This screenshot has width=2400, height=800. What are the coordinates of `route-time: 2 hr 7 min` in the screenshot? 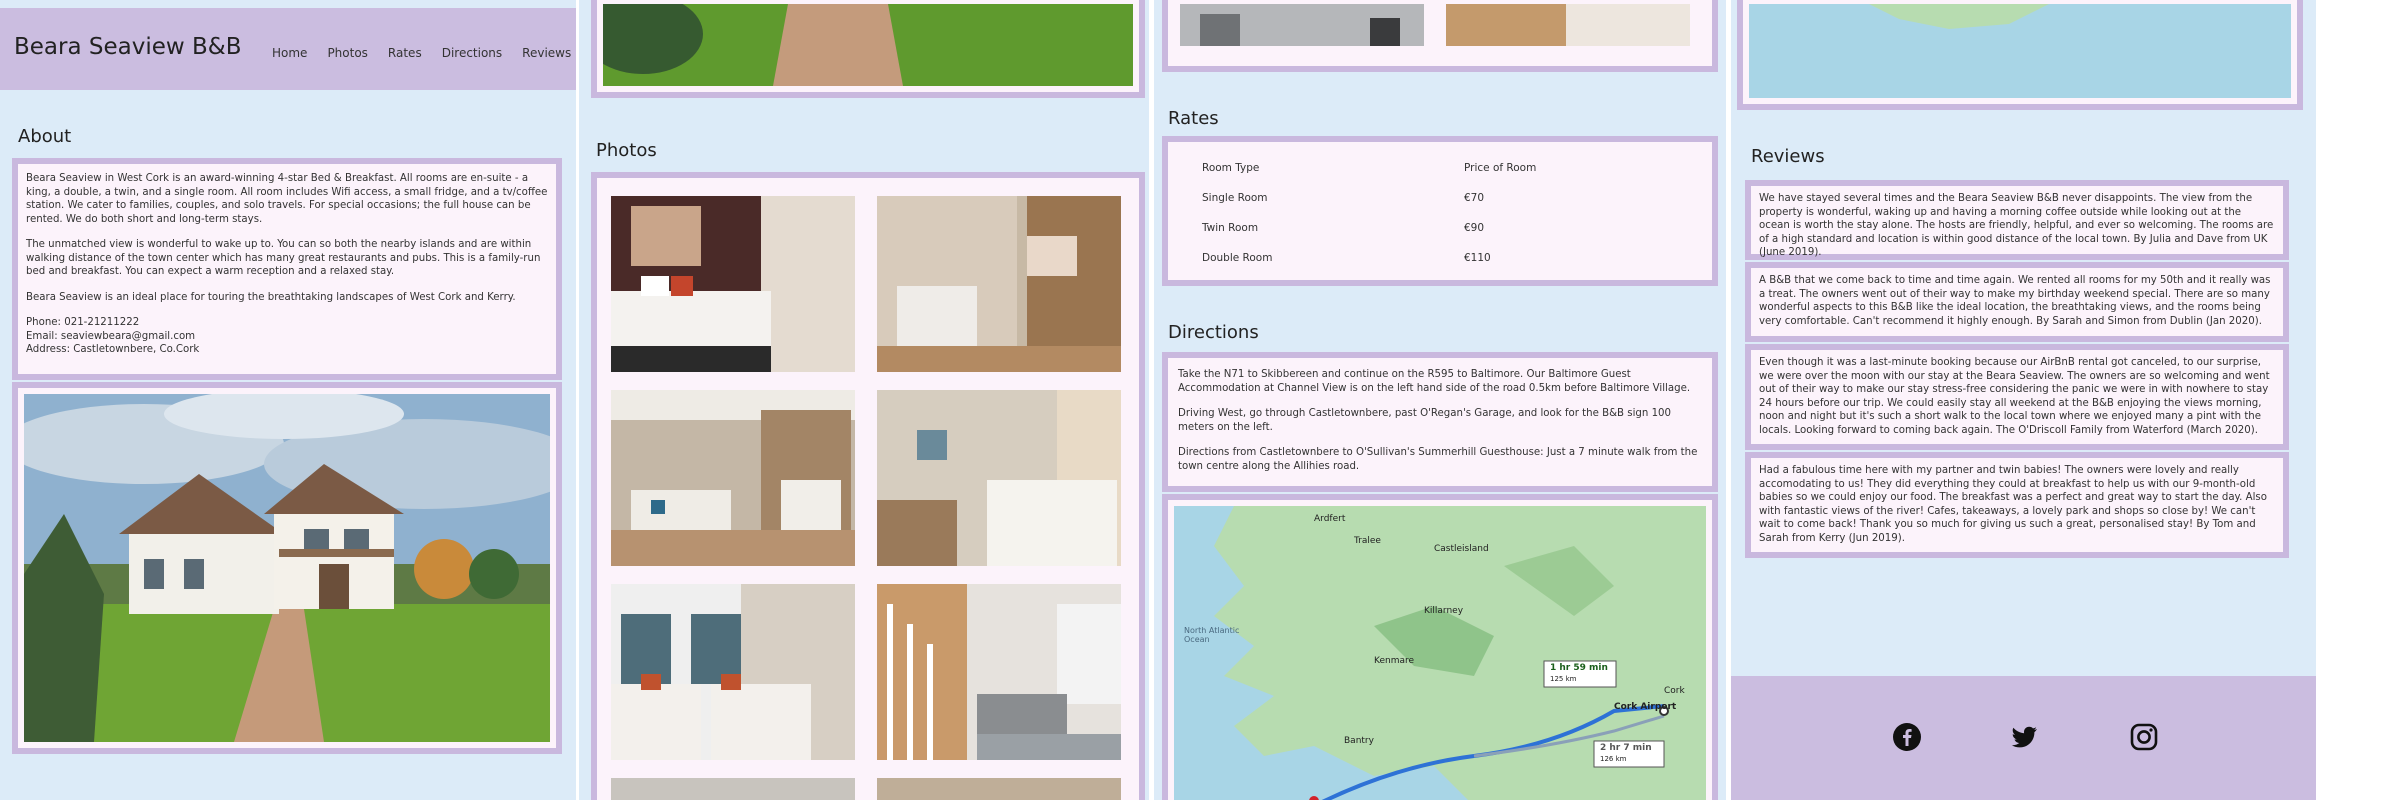 It's located at (1626, 748).